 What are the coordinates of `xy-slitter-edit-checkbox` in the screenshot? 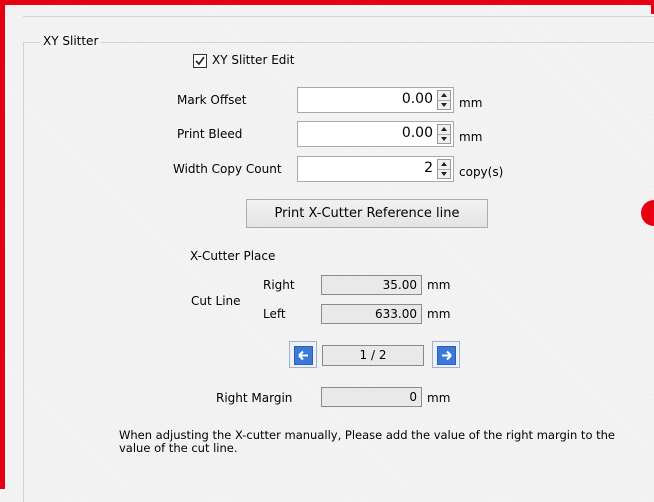 It's located at (200, 61).